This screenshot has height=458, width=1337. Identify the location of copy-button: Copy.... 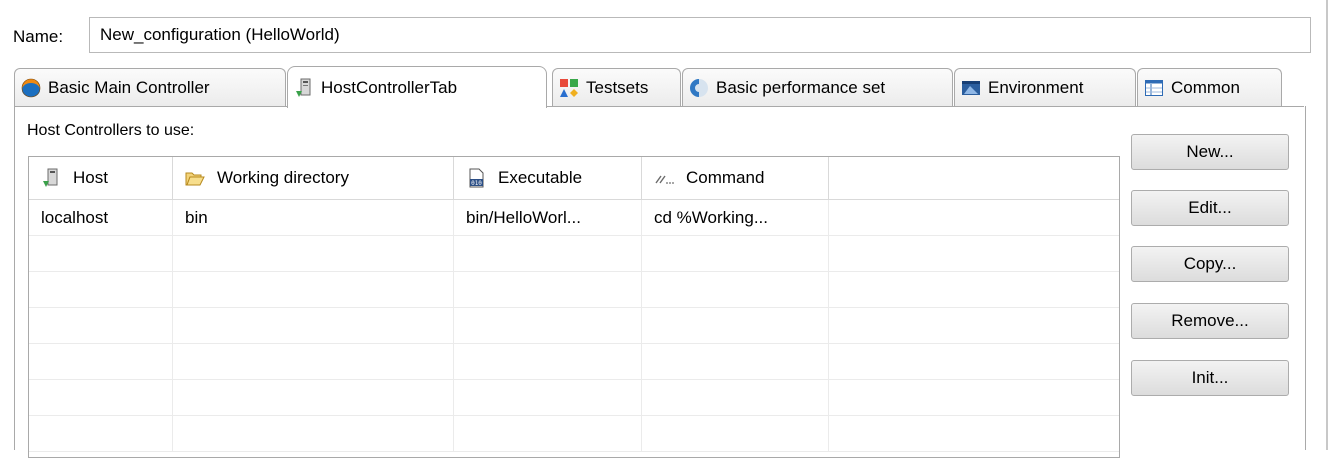
(1210, 264).